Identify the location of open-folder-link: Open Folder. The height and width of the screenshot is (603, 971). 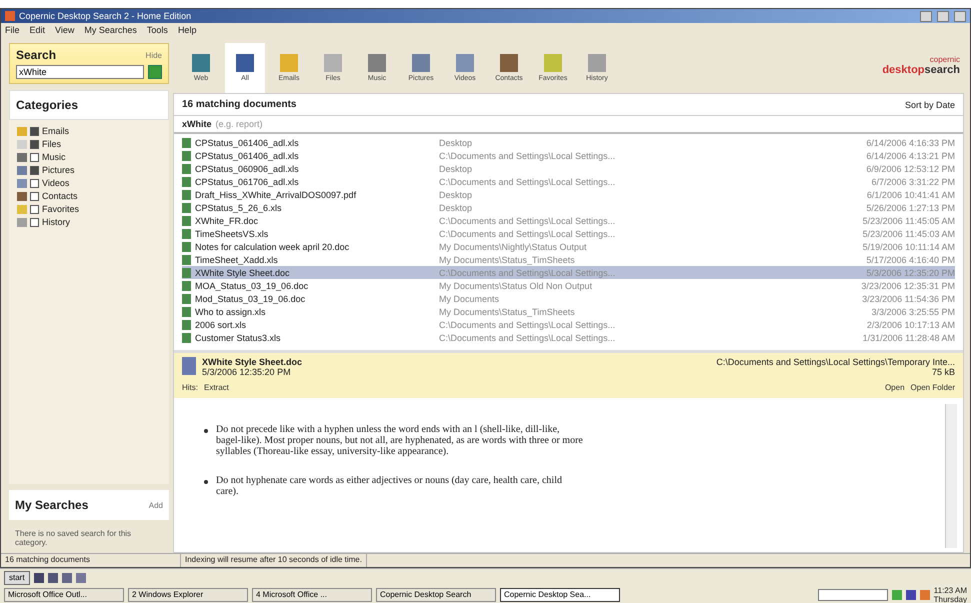
(932, 387).